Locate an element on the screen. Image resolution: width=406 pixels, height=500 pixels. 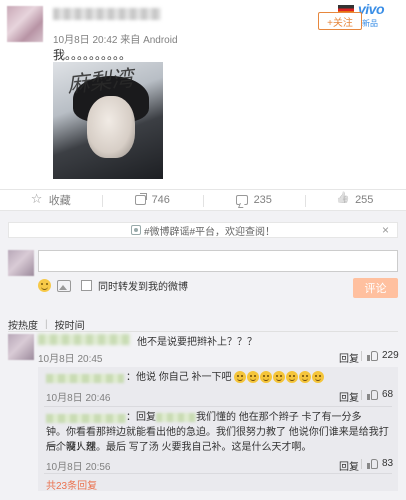
reply-text: ：回复 我们懂的 他在那个辫子 卡了有一分多 is located at coordinates (244, 417).